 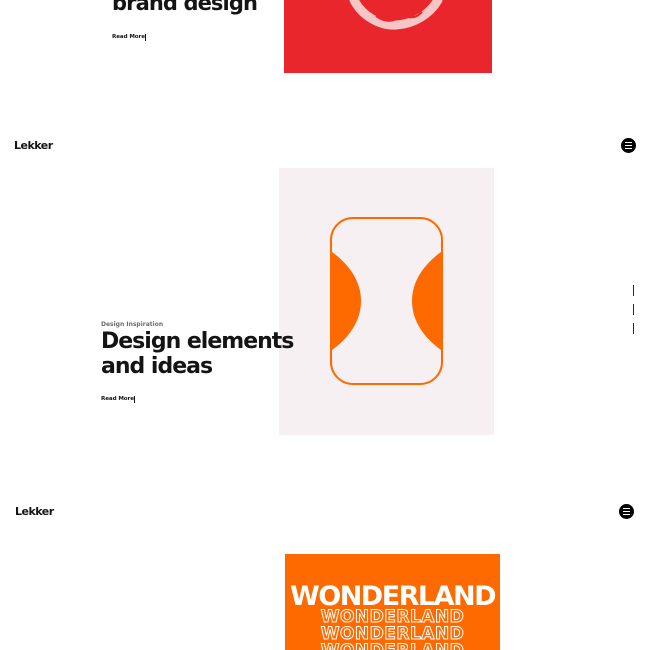 What do you see at coordinates (393, 645) in the screenshot?
I see `poster-echo-text-3: WONDERLAND` at bounding box center [393, 645].